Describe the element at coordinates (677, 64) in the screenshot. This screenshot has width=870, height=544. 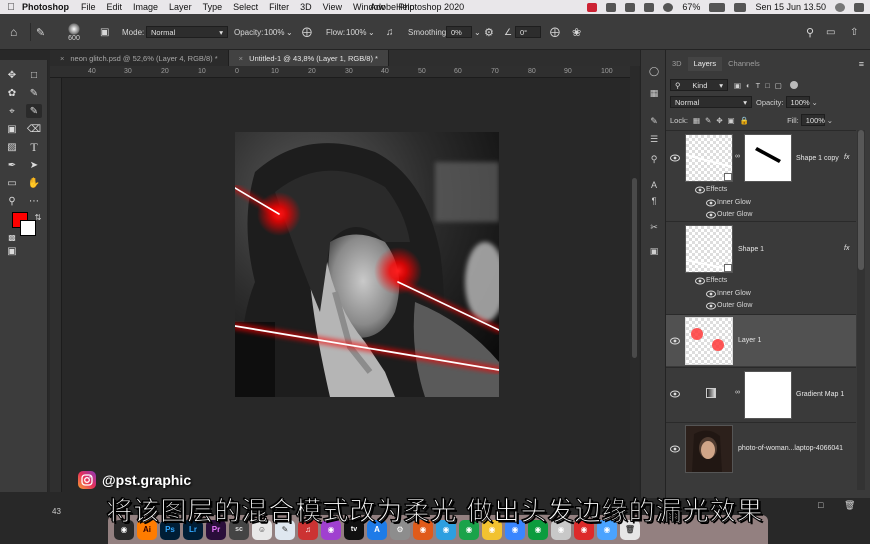
I see `tab-3d: 3D` at that location.